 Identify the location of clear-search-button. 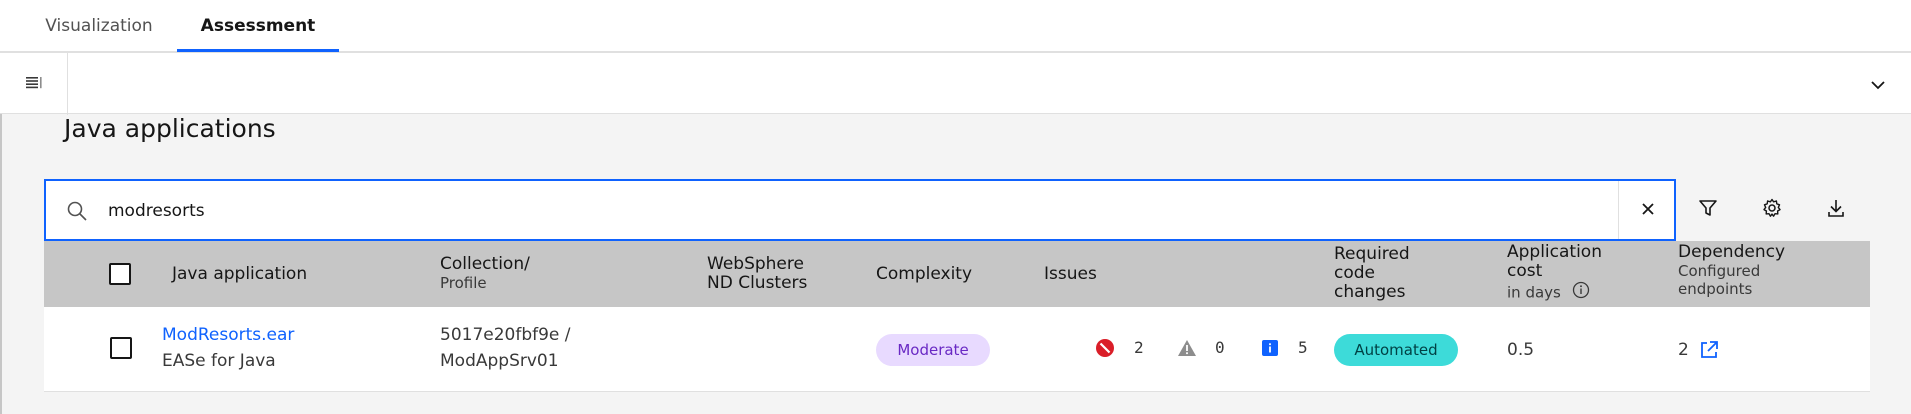
(1647, 210).